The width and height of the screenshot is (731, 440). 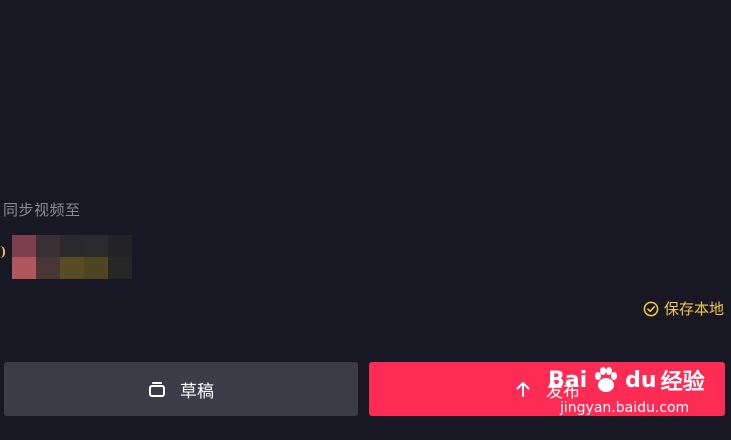 What do you see at coordinates (197, 391) in the screenshot?
I see `draft-button-label: 草稿` at bounding box center [197, 391].